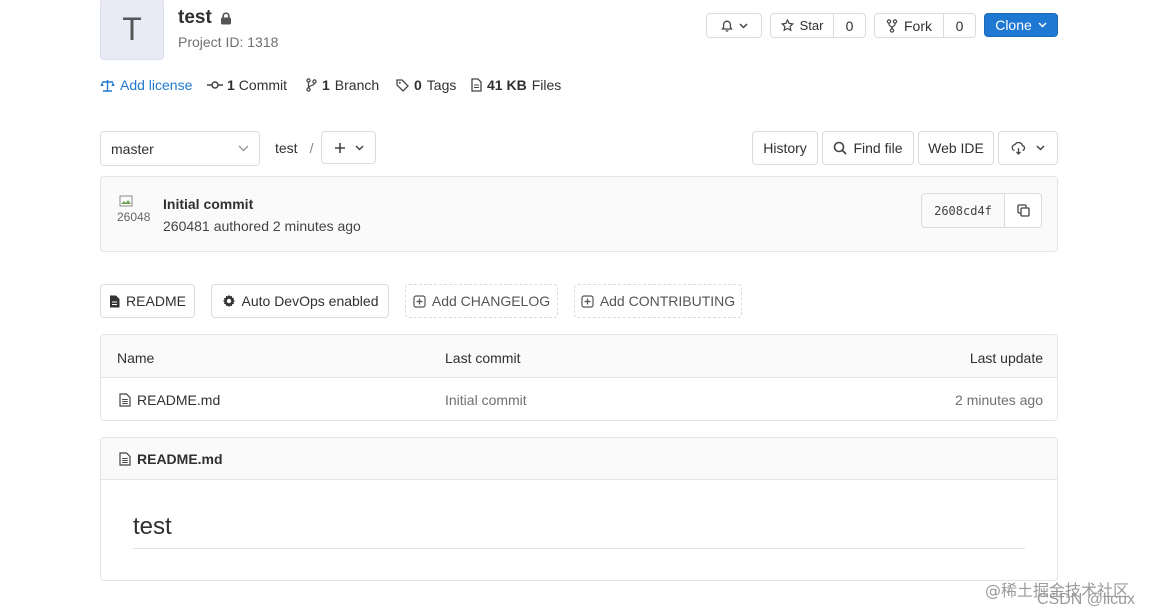 The image size is (1164, 616). What do you see at coordinates (579, 356) in the screenshot?
I see `table-header: Name Last commit Last update` at bounding box center [579, 356].